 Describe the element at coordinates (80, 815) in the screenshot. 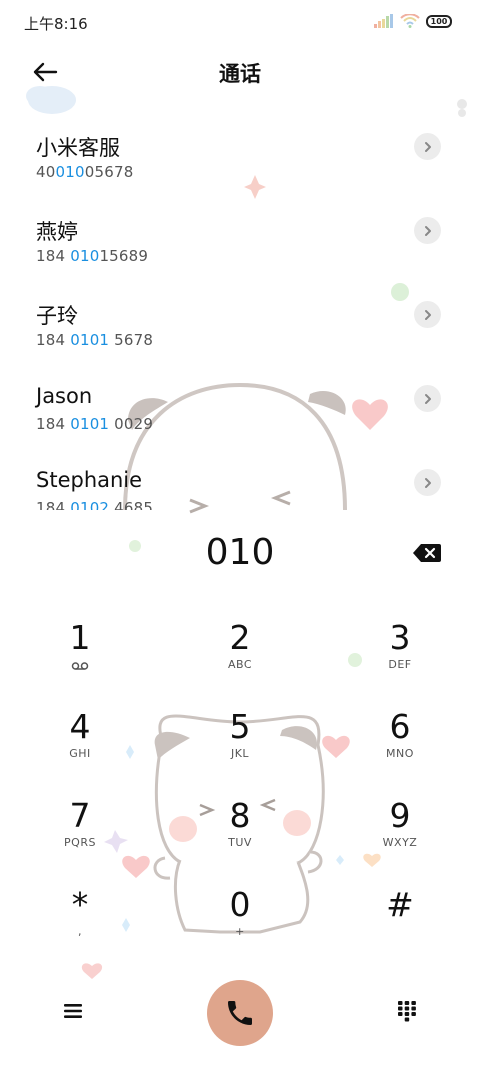

I see `key-digit: 7` at that location.